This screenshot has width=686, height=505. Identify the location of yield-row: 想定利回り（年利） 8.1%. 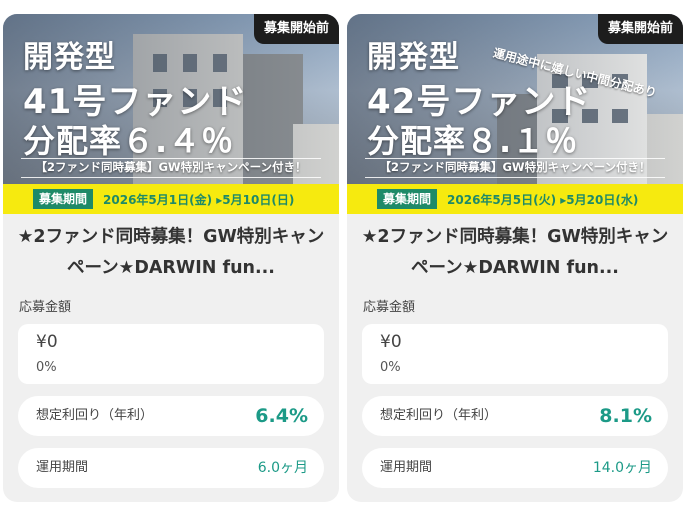
(515, 416).